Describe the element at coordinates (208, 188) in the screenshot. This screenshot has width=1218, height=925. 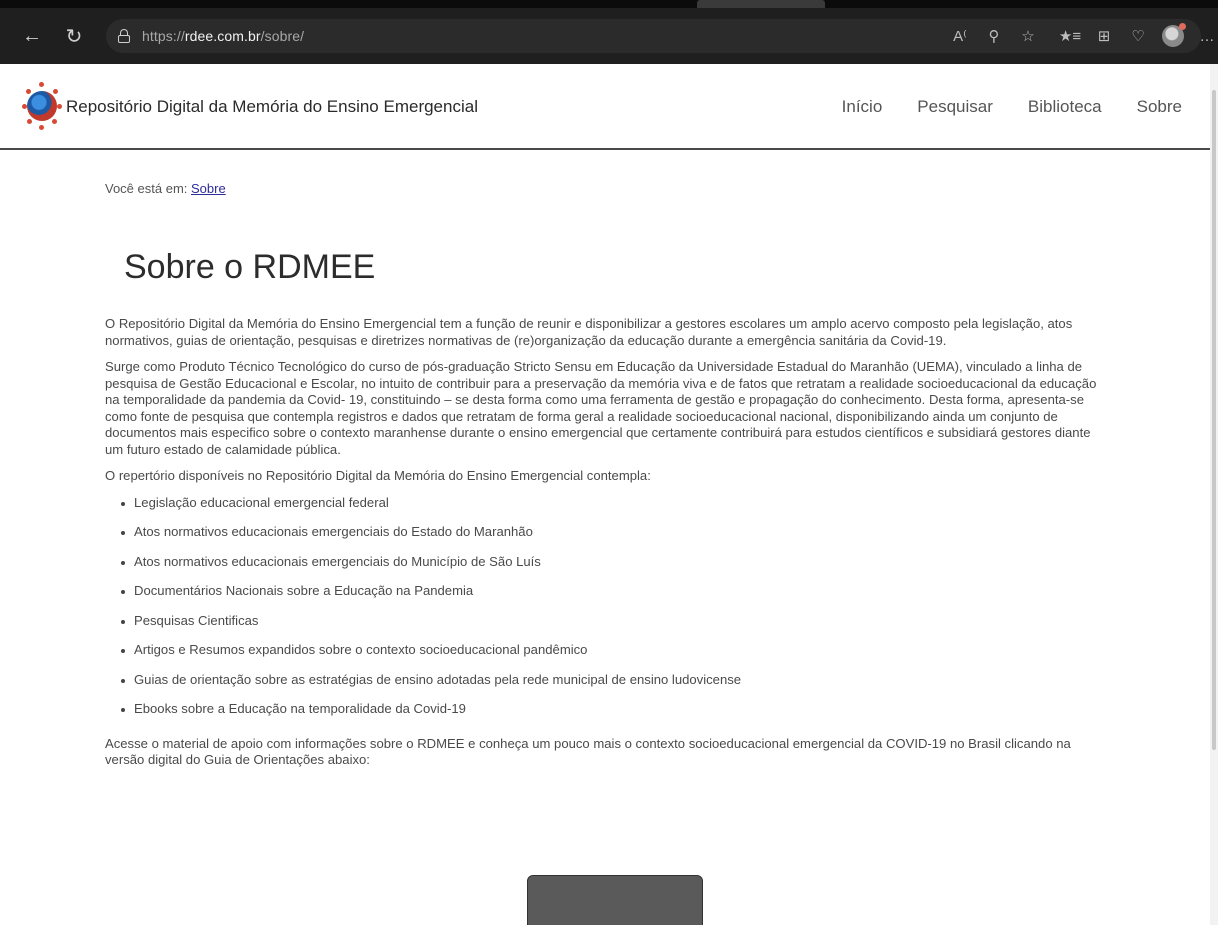
I see `breadcrumb-link-sobre: Sobre` at that location.